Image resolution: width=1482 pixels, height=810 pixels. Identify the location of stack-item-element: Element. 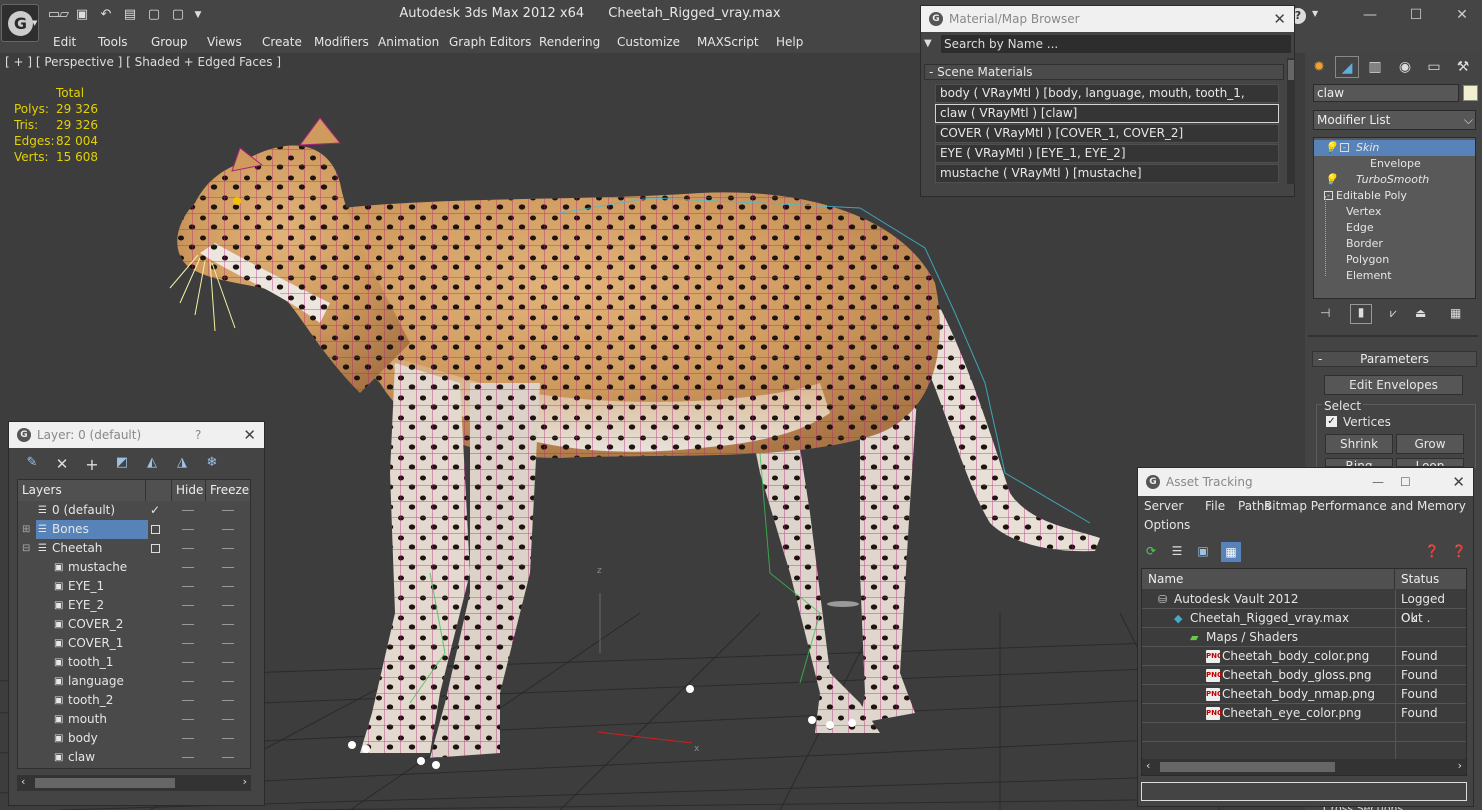
(1394, 276).